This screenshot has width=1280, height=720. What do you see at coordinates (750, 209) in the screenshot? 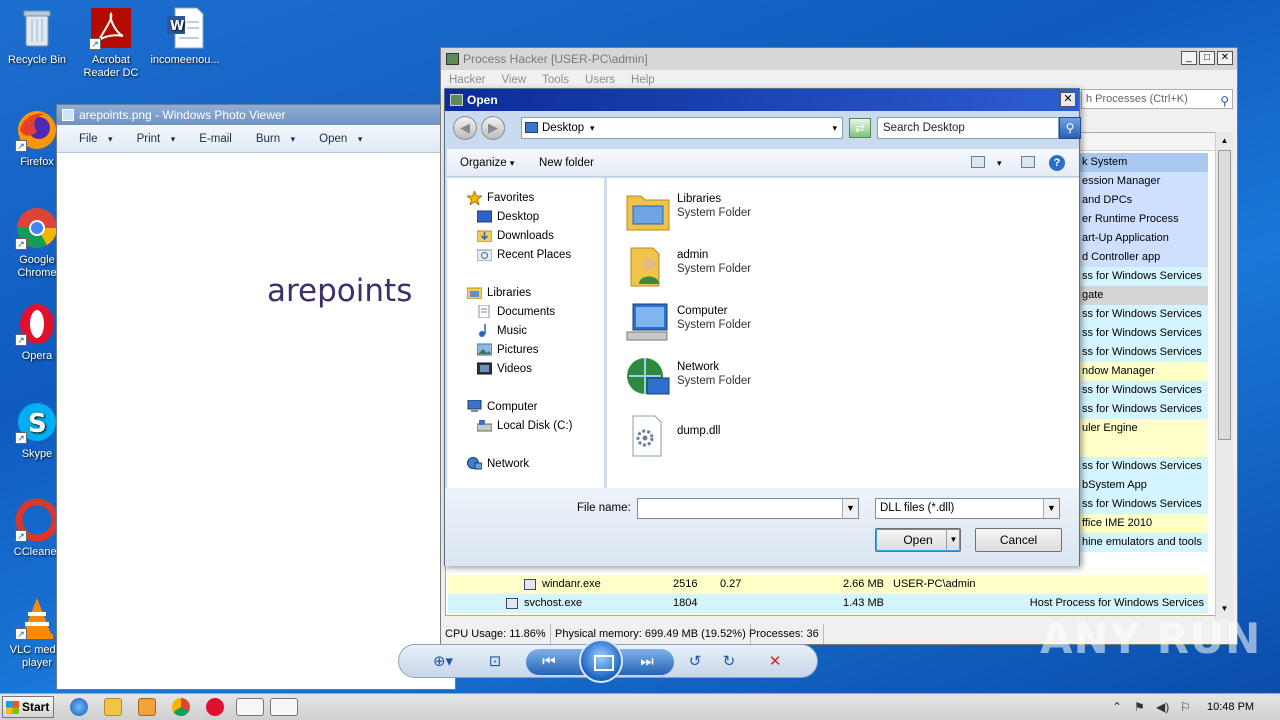
I see `file-item-libraries: Libraries System Folder` at bounding box center [750, 209].